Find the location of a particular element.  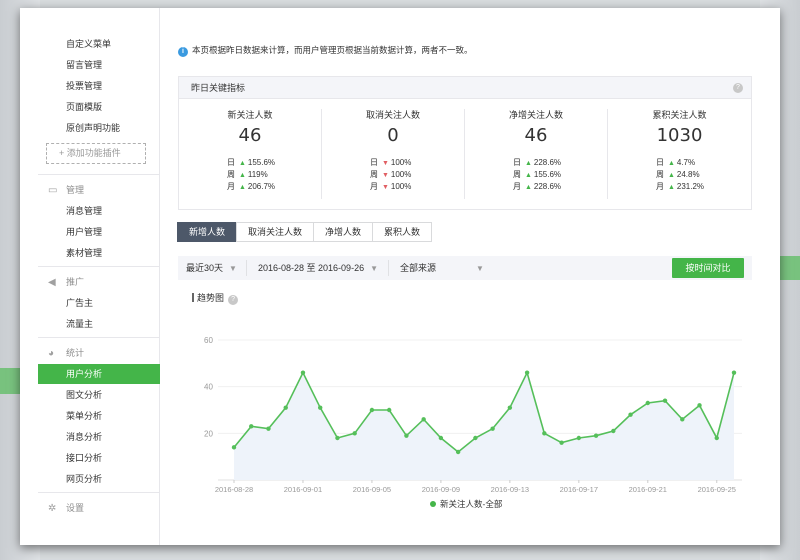

sidebar-item-custom-menu: 自定义菜单 is located at coordinates (88, 44).